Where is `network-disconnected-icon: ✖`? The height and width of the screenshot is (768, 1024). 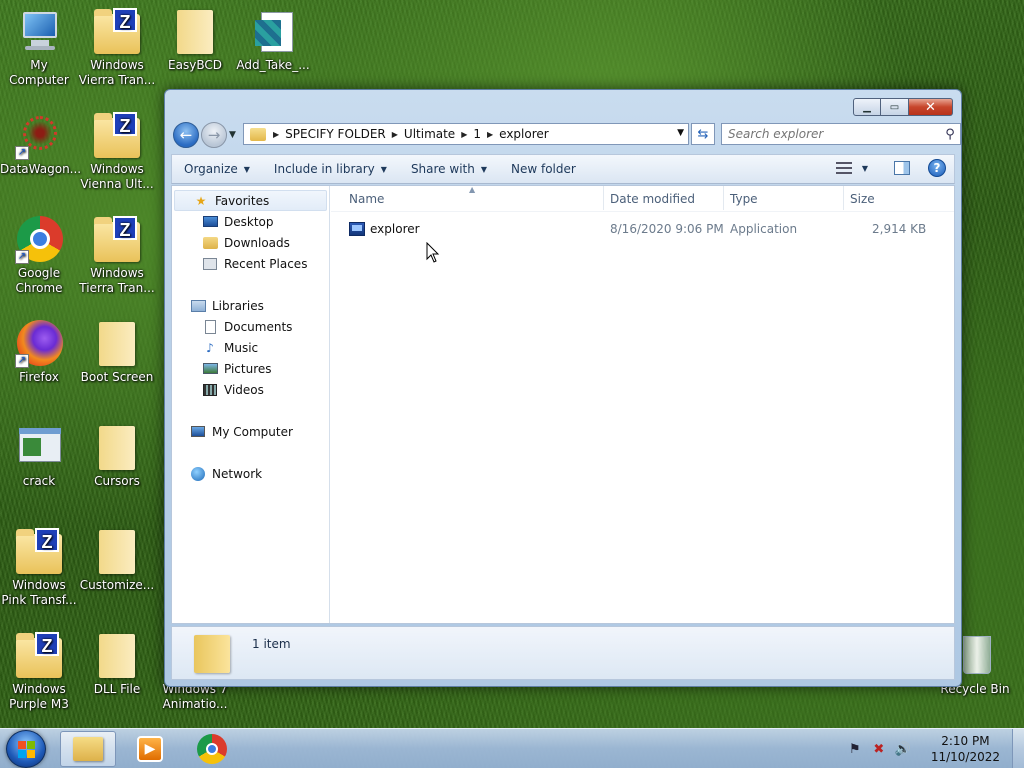
network-disconnected-icon: ✖ is located at coordinates (879, 749).